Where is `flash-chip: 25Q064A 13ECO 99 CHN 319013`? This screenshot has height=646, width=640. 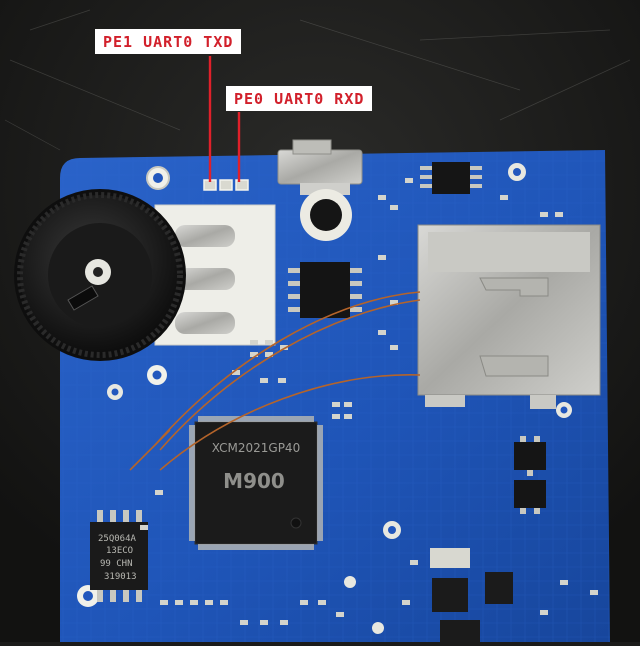 flash-chip: 25Q064A 13ECO 99 CHN 319013 is located at coordinates (119, 556).